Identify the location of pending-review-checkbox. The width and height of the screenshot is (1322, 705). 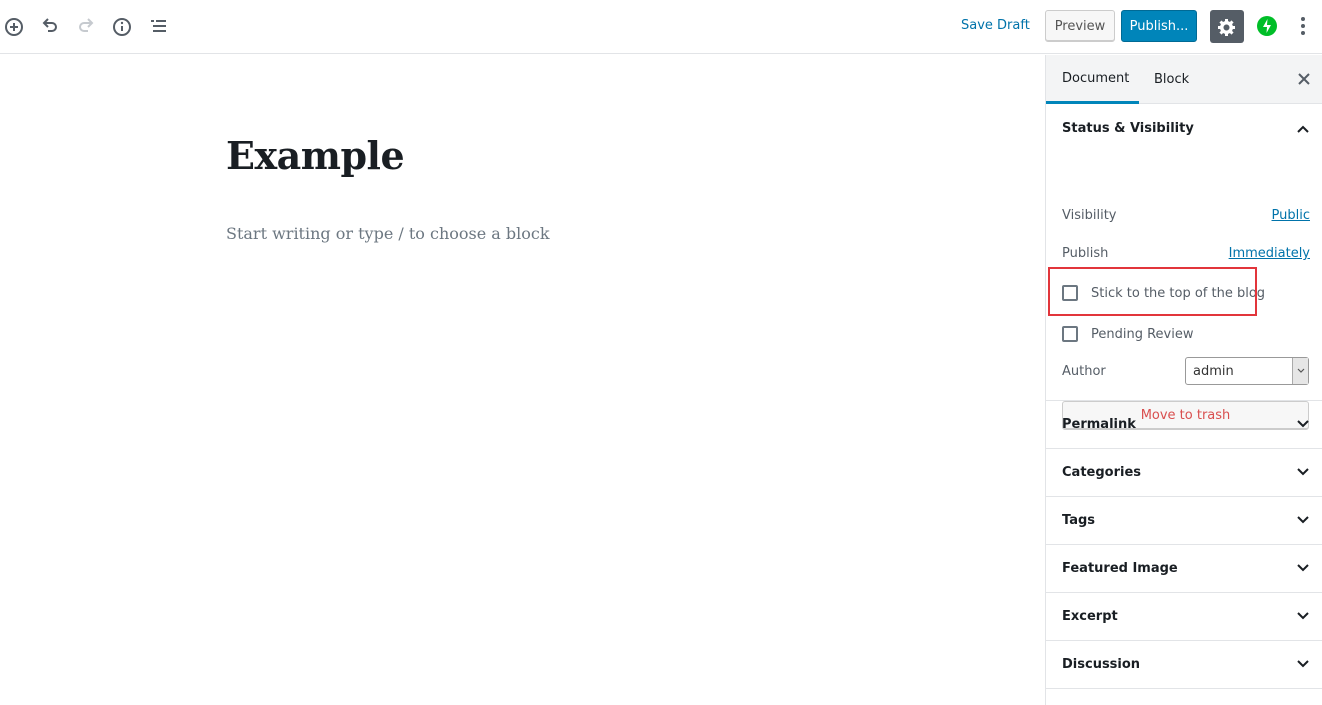
(1070, 334).